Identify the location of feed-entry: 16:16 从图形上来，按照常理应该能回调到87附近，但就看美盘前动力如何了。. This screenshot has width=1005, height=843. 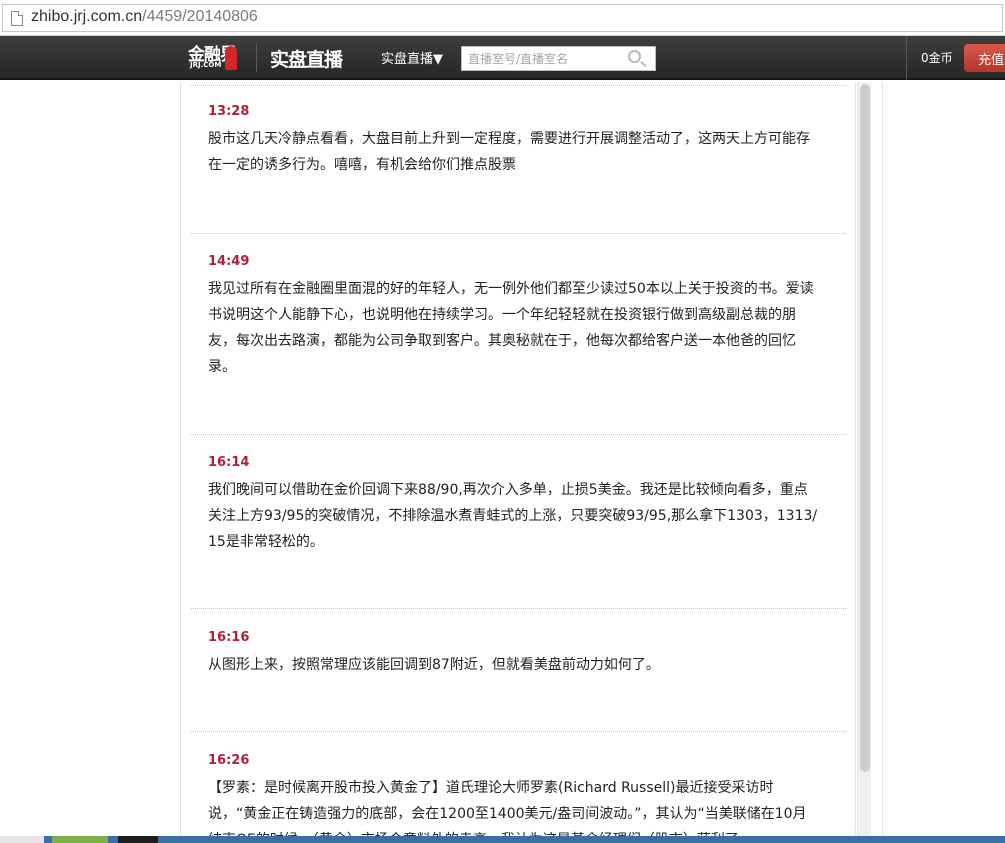
(513, 654).